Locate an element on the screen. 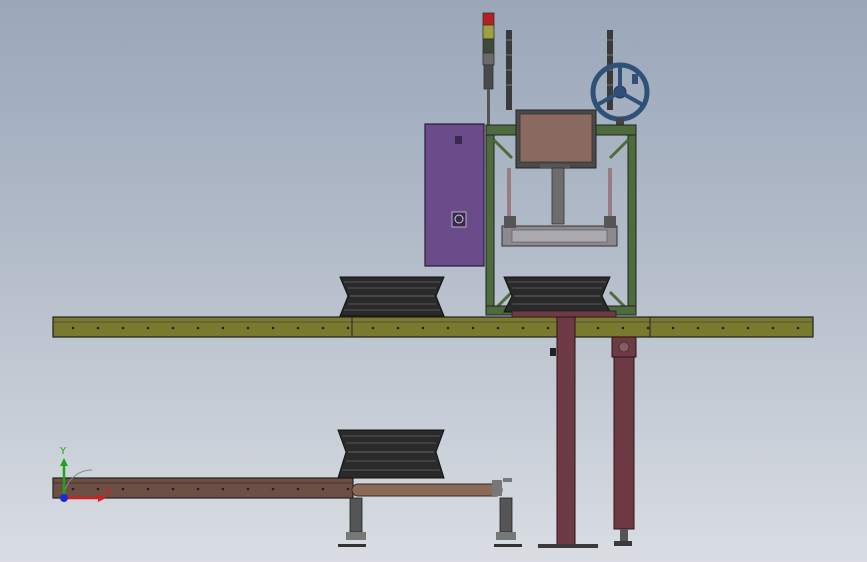 This screenshot has width=867, height=562. threaded-rods is located at coordinates (559, 70).